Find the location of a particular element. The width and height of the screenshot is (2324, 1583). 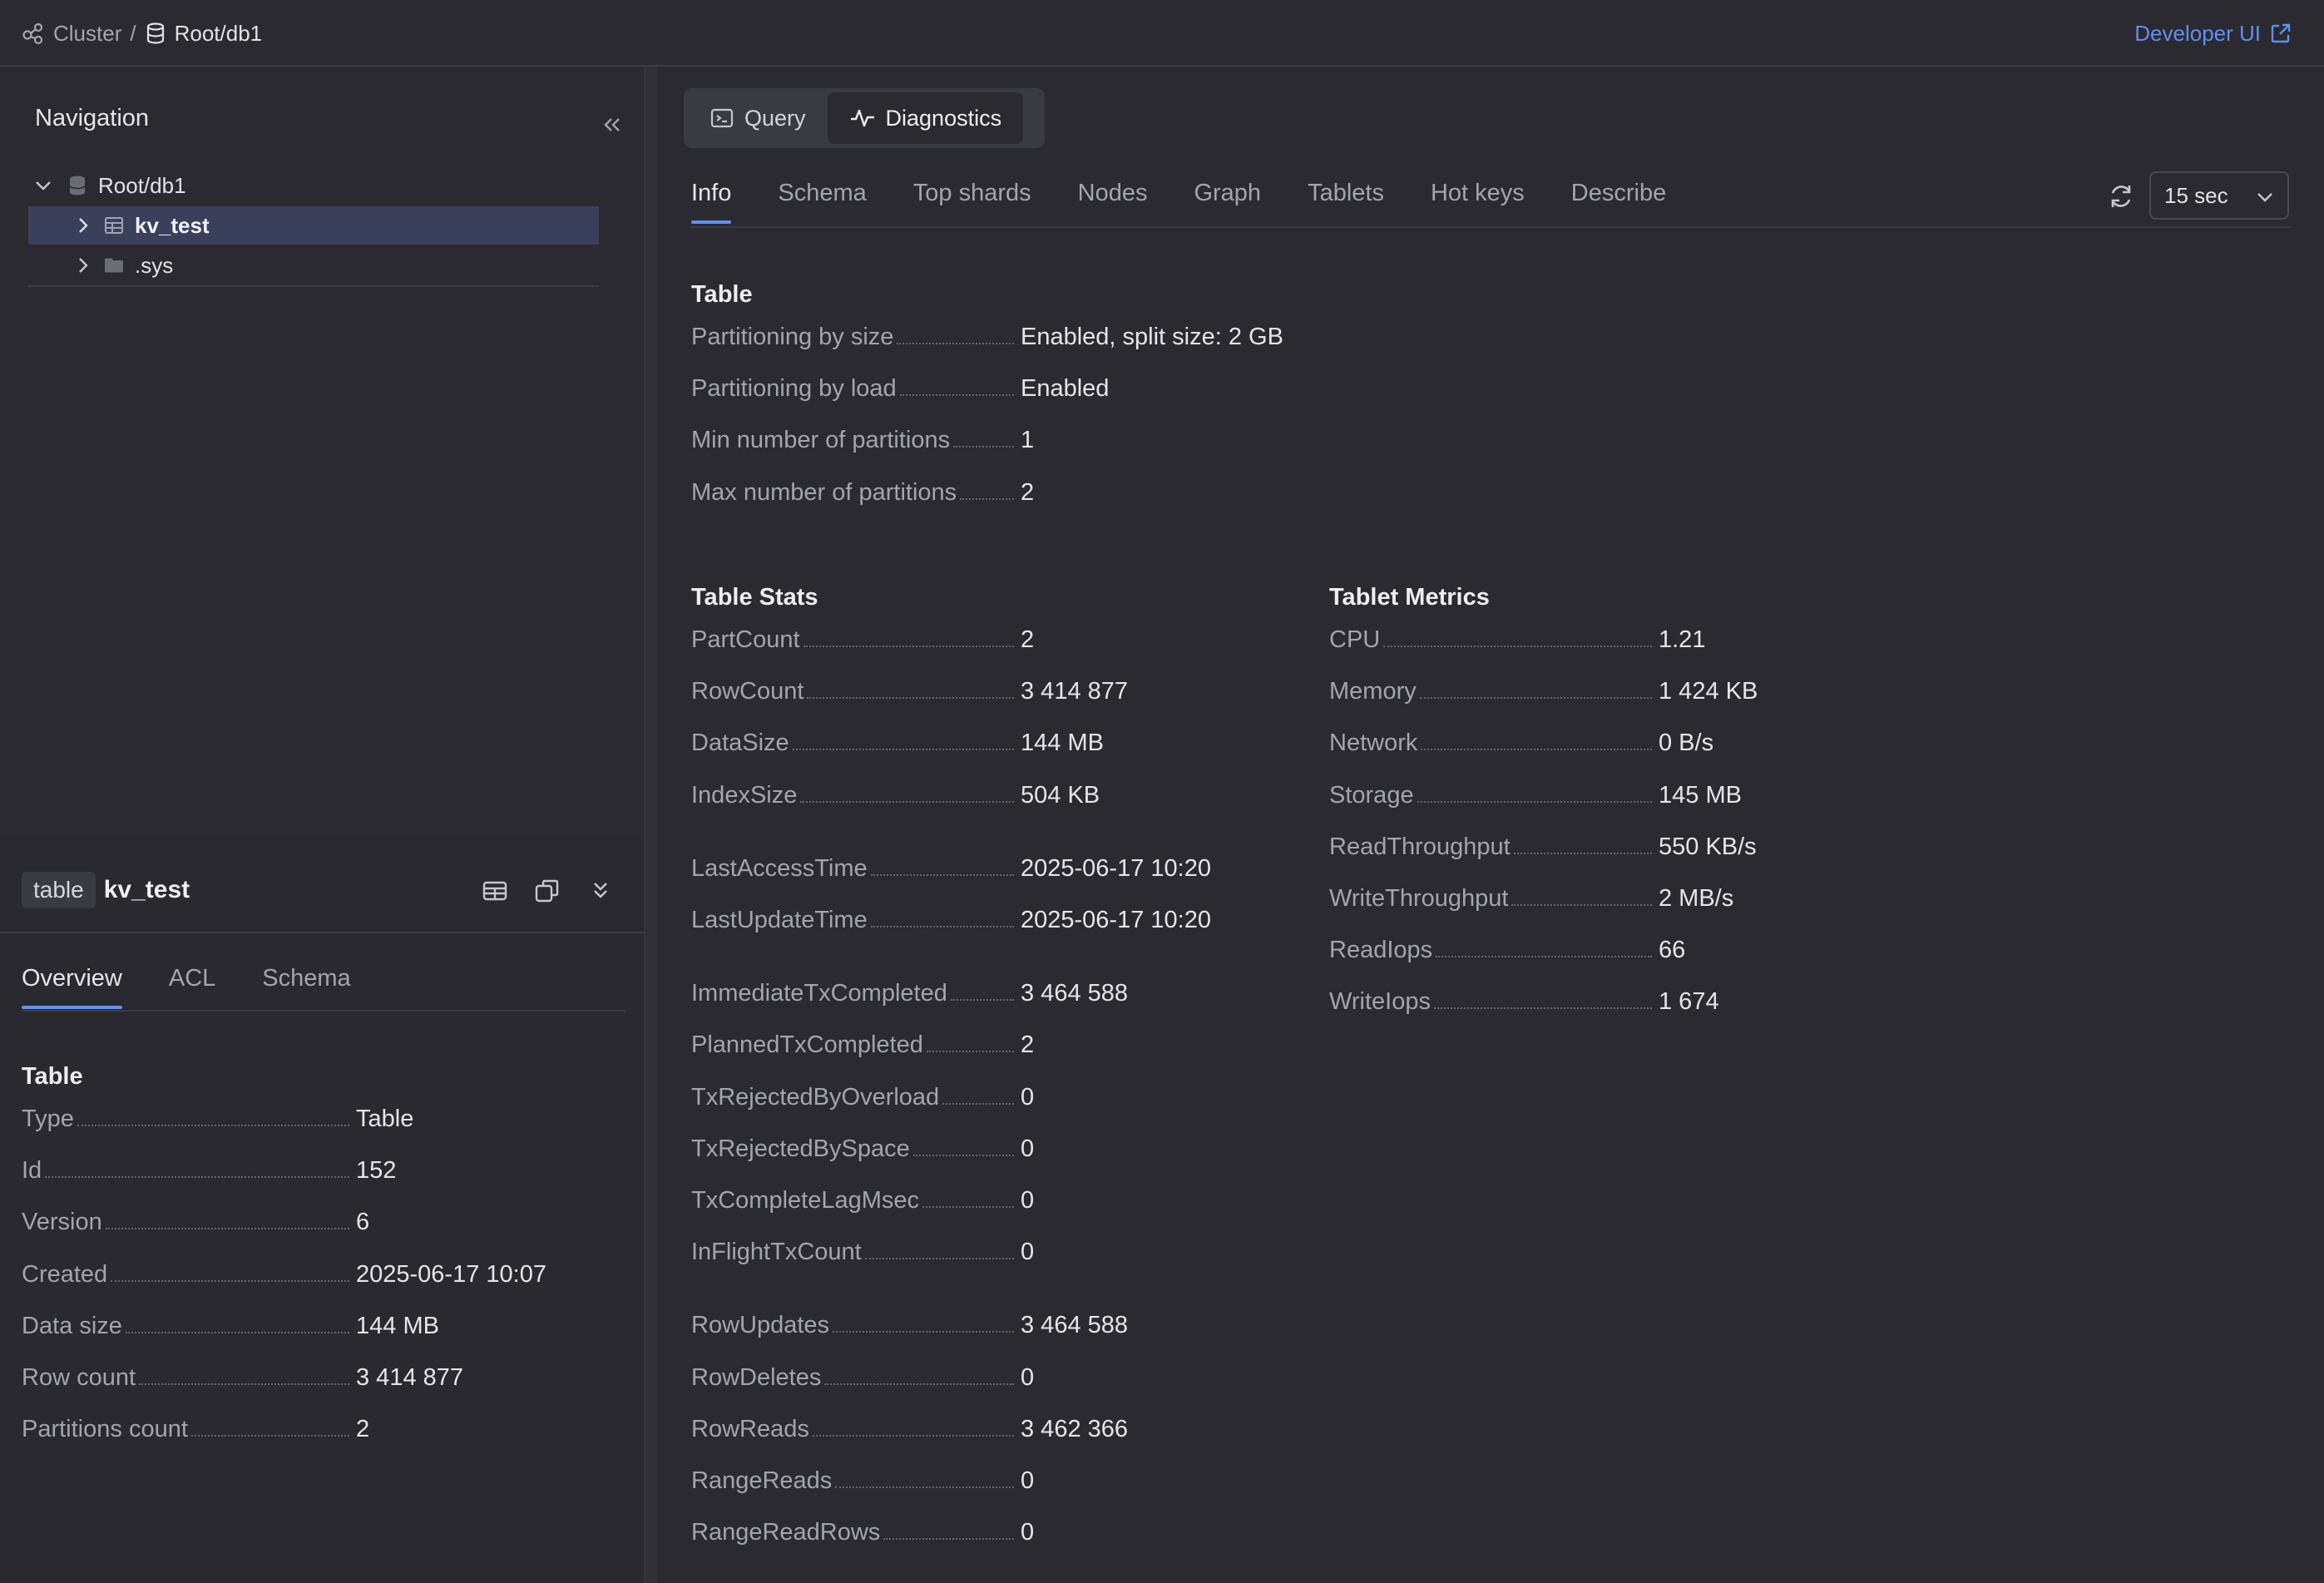

kv-label: Partitioning by size is located at coordinates (792, 337).